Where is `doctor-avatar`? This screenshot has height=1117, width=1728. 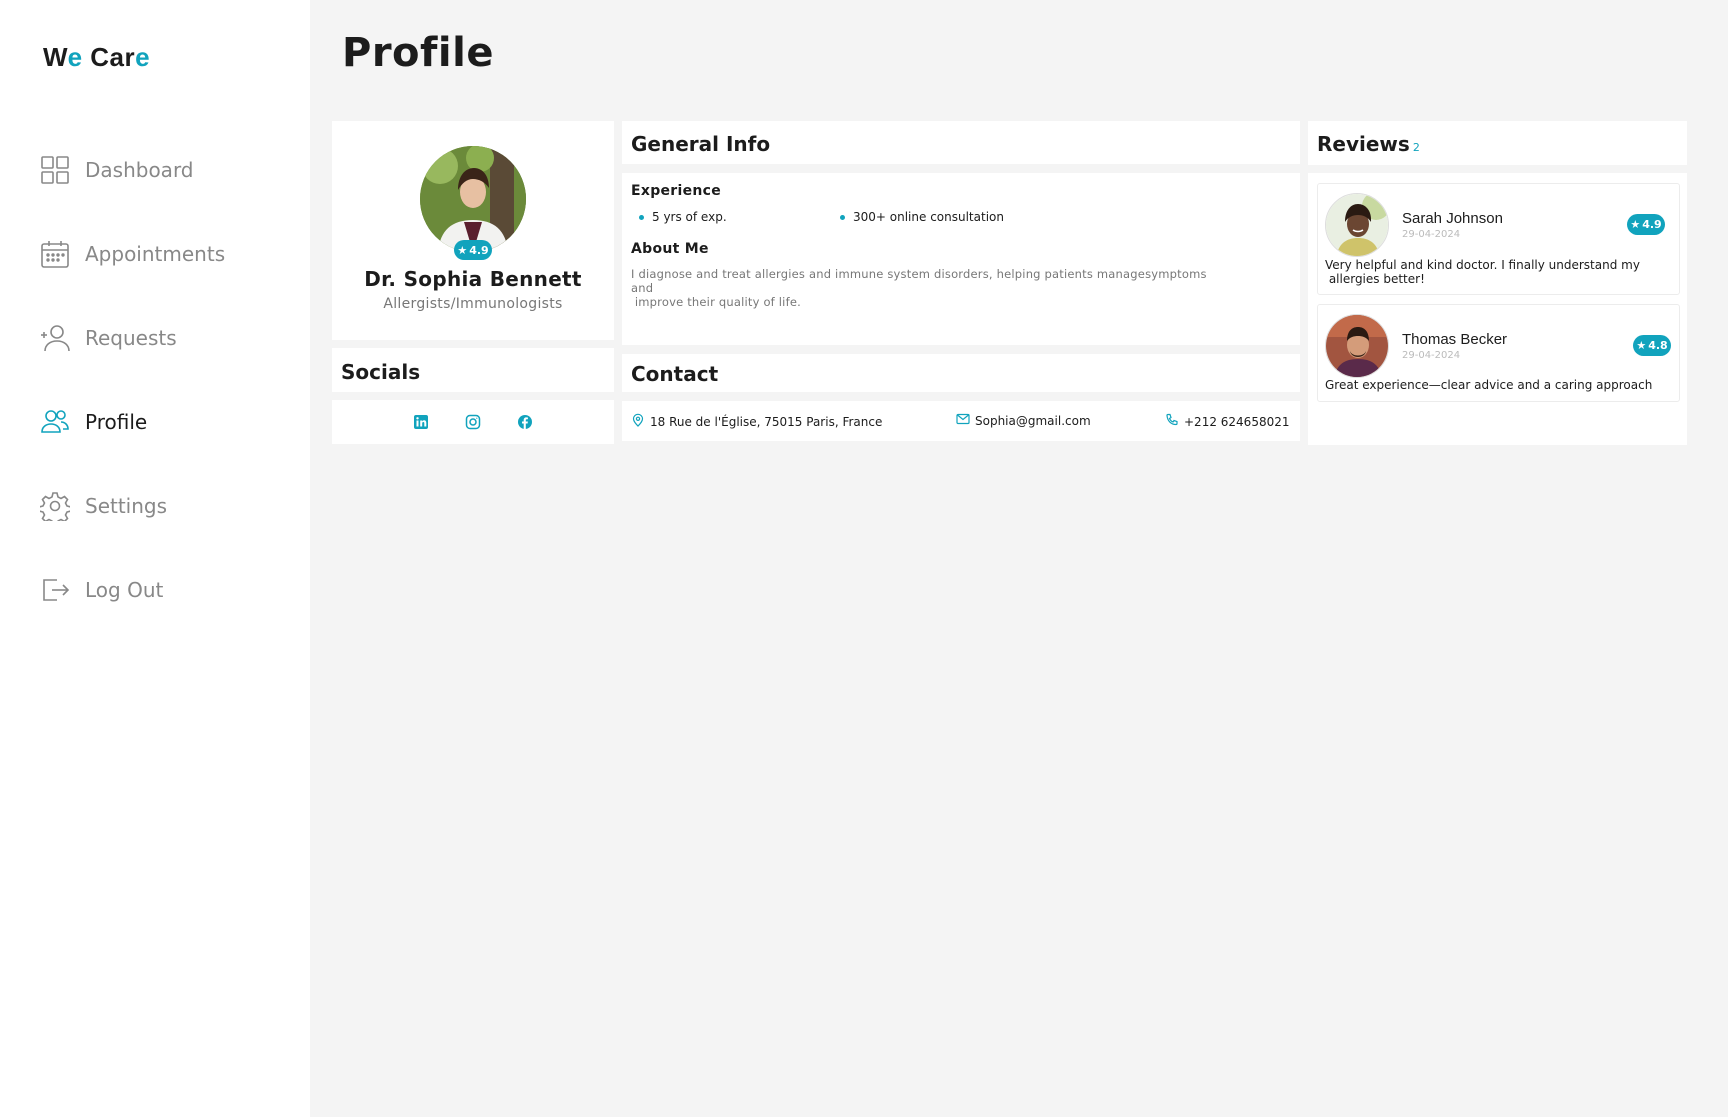 doctor-avatar is located at coordinates (473, 199).